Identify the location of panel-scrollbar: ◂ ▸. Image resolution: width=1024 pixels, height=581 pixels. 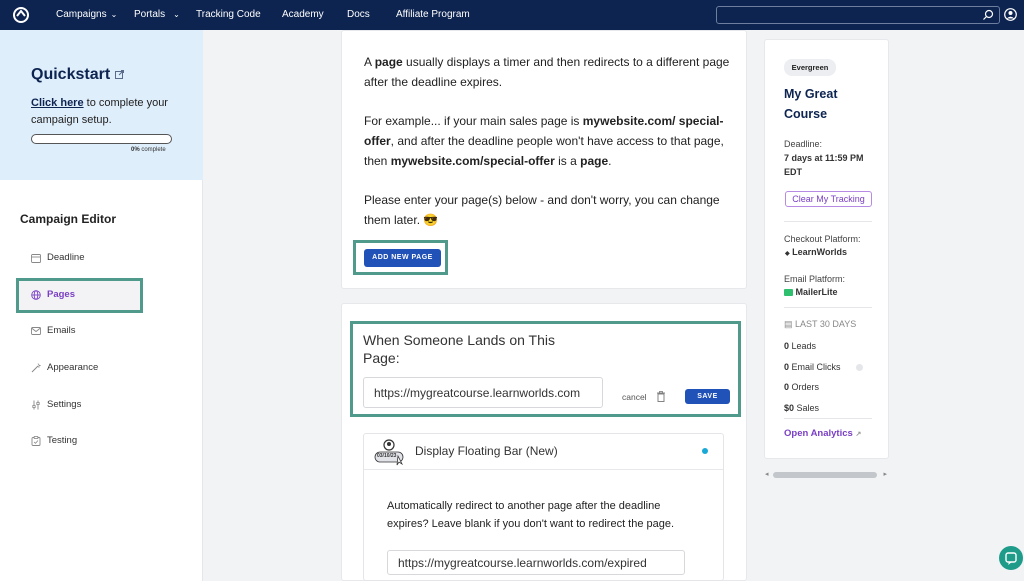
(826, 475).